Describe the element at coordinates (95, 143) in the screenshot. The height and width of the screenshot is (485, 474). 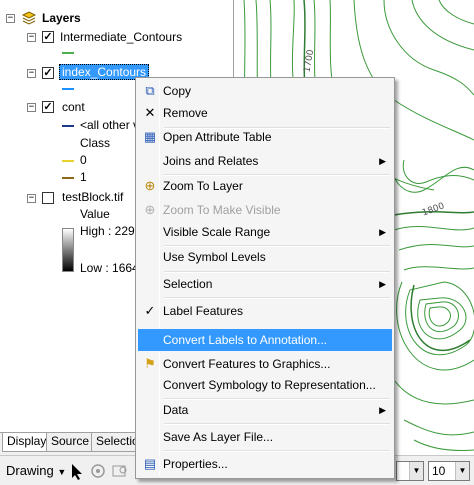
I see `cont-class-heading: Class` at that location.